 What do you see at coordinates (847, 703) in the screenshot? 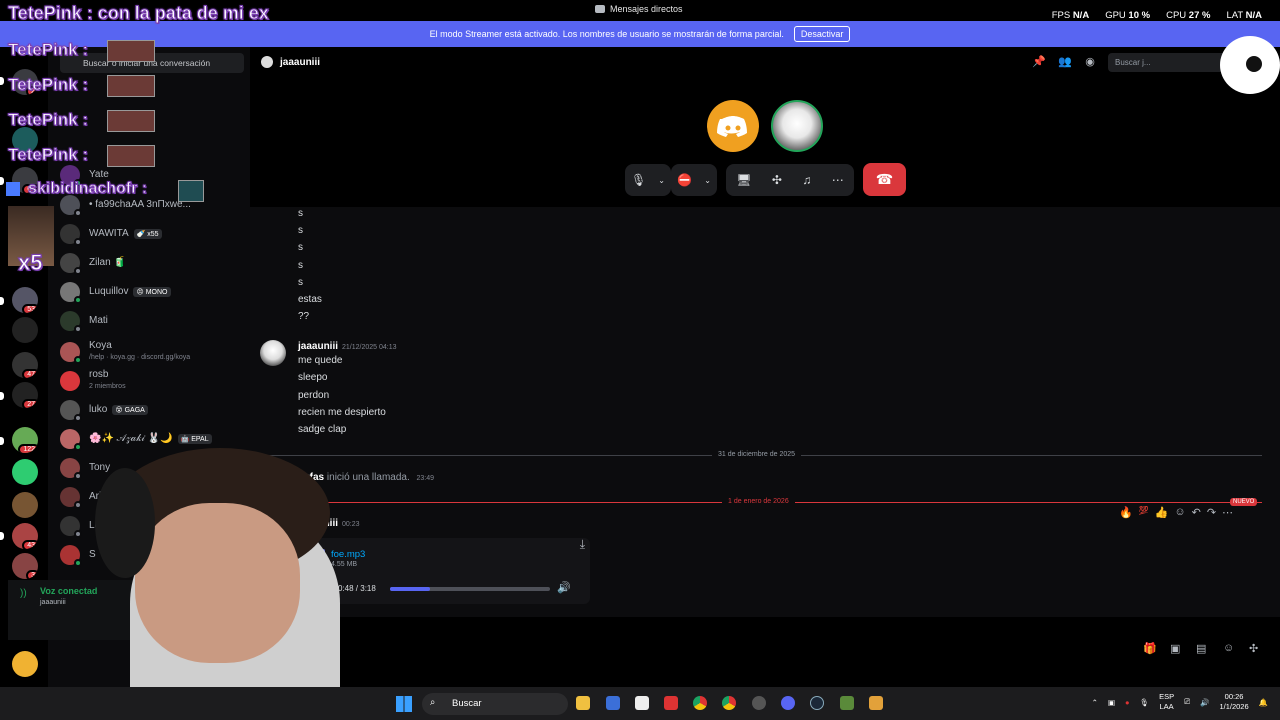
I see `minecraft-icon` at bounding box center [847, 703].